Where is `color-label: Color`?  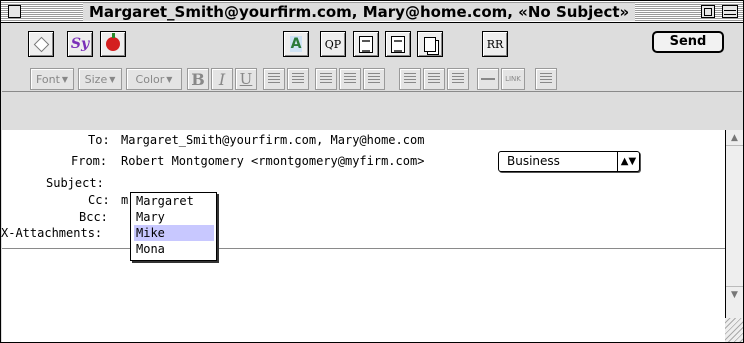 color-label: Color is located at coordinates (150, 79).